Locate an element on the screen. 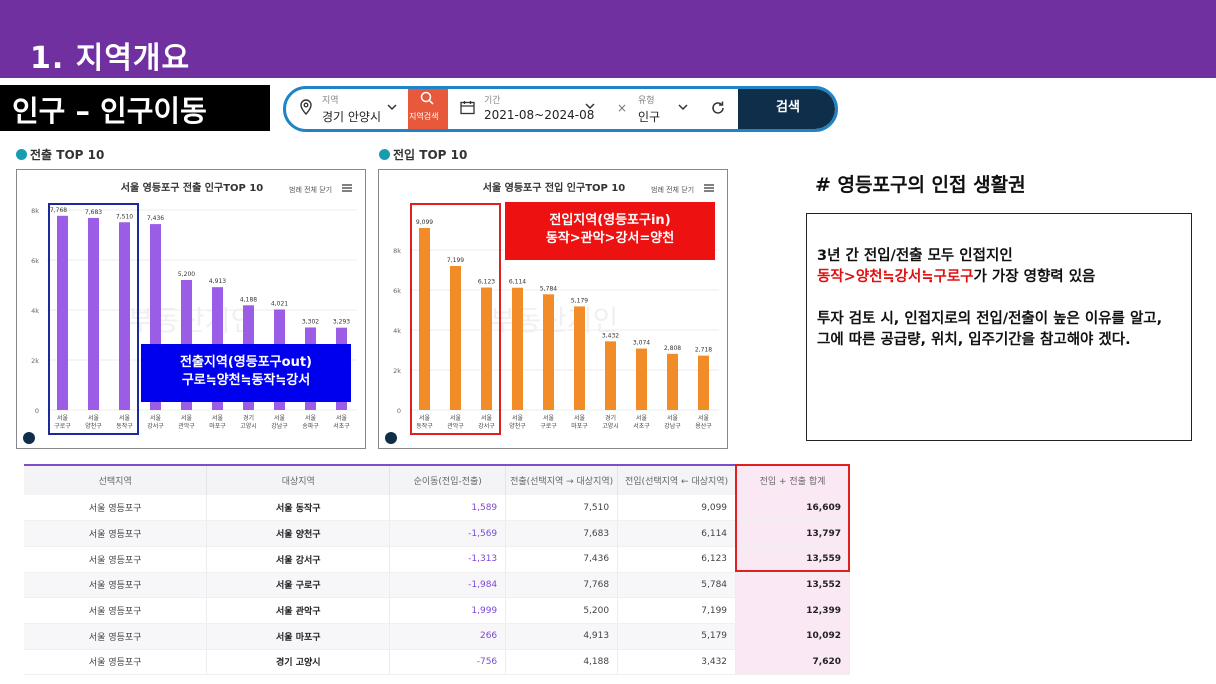 The height and width of the screenshot is (684, 1216). col-in-migration: 전입(선택지역 ← 대상지역) is located at coordinates (677, 480).